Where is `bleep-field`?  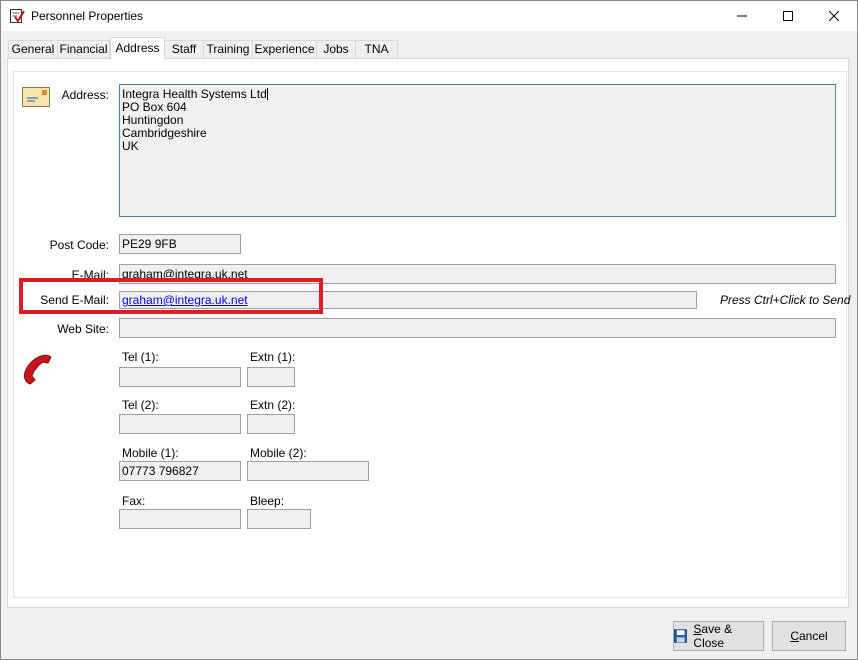
bleep-field is located at coordinates (279, 519).